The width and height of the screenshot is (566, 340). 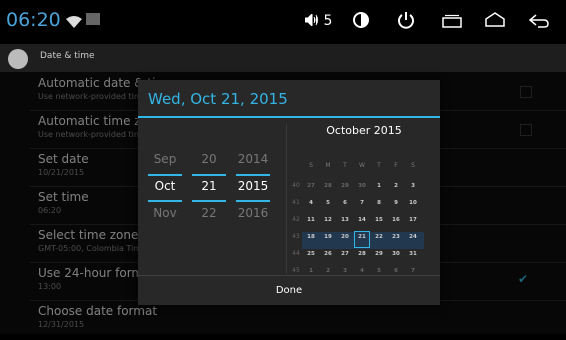 What do you see at coordinates (396, 220) in the screenshot?
I see `calendar-day: 16` at bounding box center [396, 220].